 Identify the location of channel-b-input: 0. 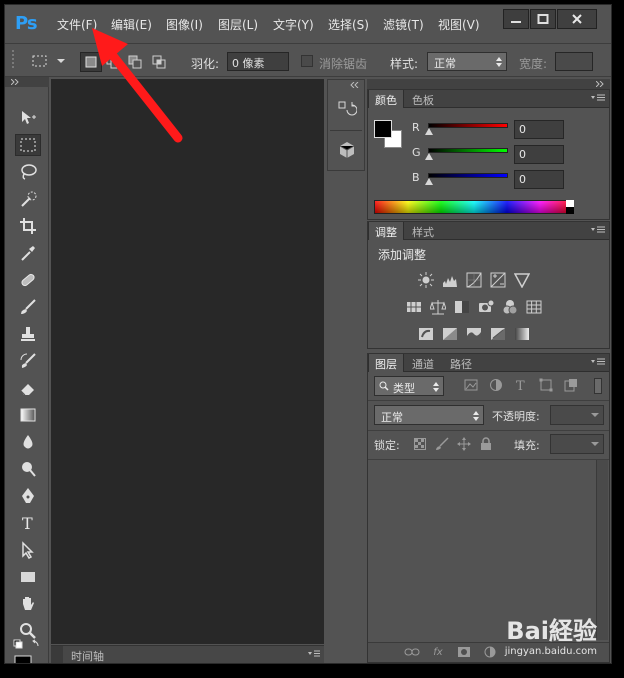
(539, 179).